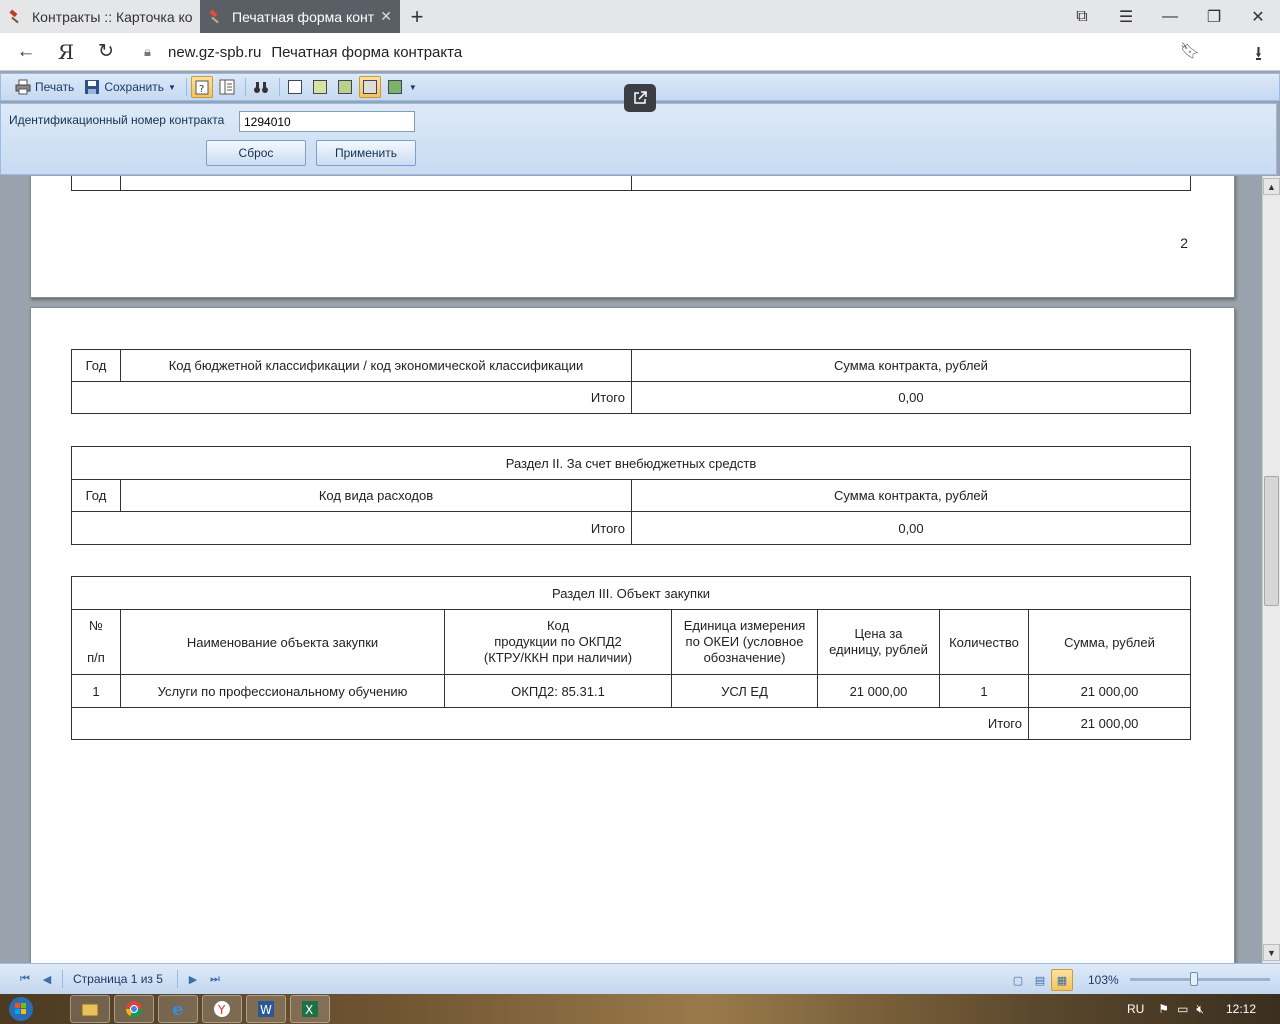 Image resolution: width=1280 pixels, height=1024 pixels. Describe the element at coordinates (1200, 979) in the screenshot. I see `zoom-slider-track` at that location.